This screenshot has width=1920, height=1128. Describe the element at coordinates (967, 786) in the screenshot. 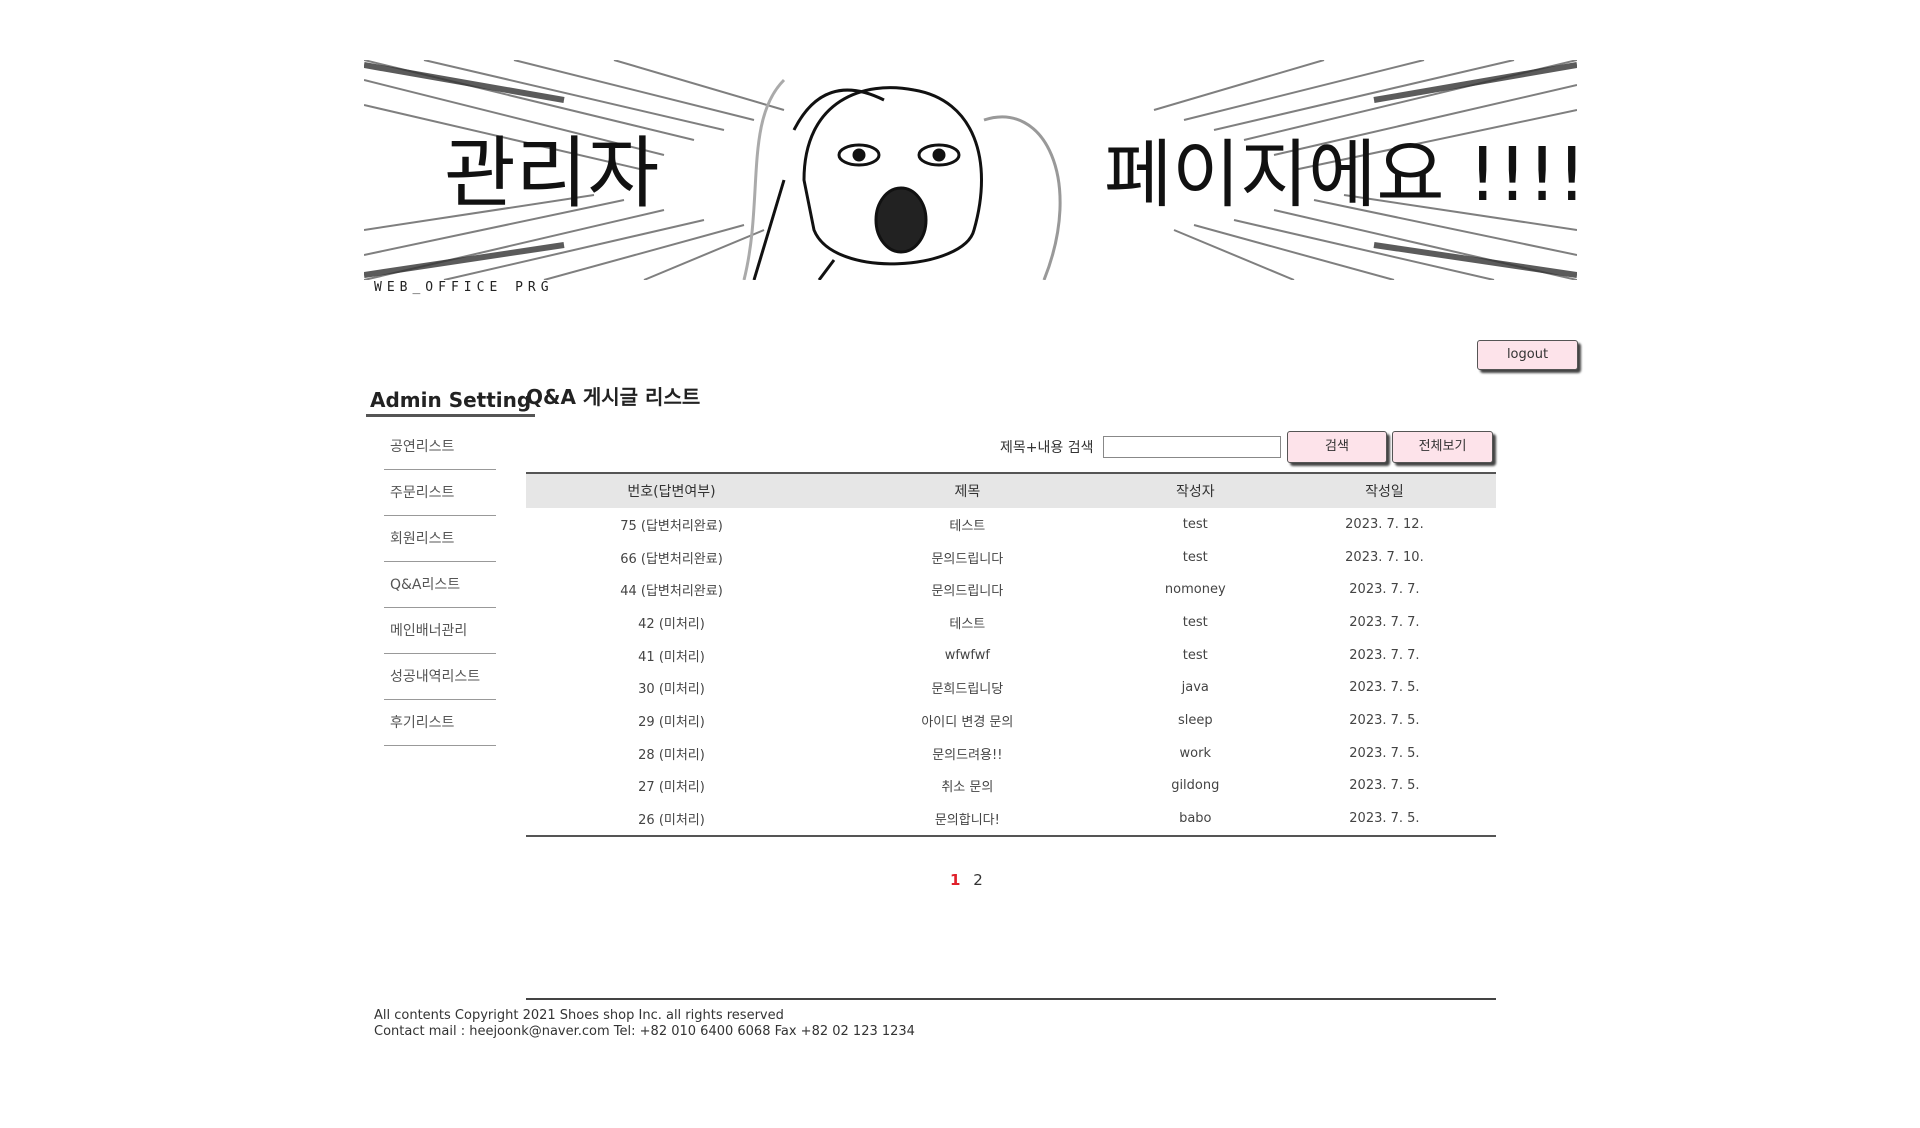

I see `cell-title-link: 취소 문의` at that location.